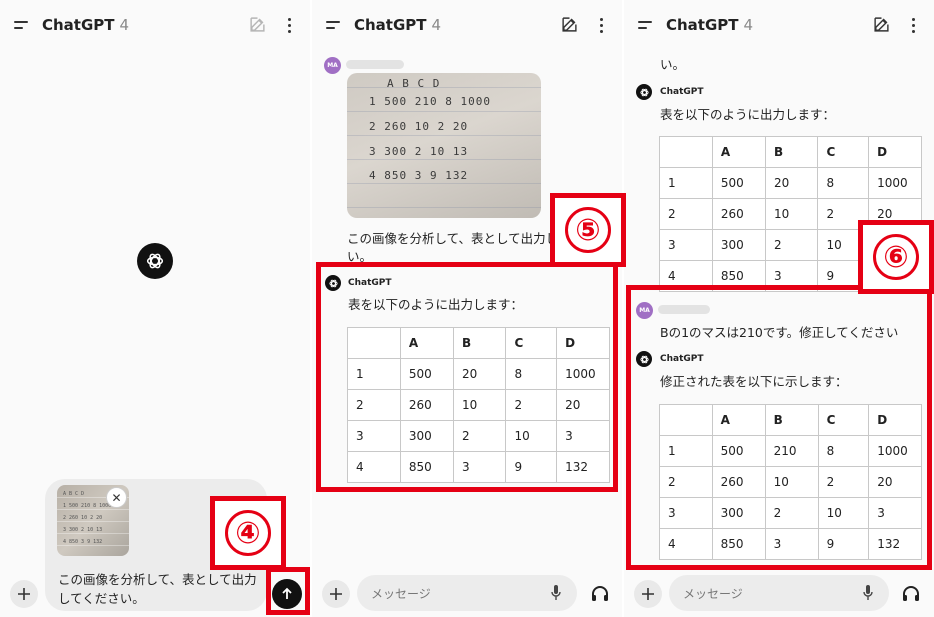 The image size is (934, 617). I want to click on table-cell: 850, so click(426, 467).